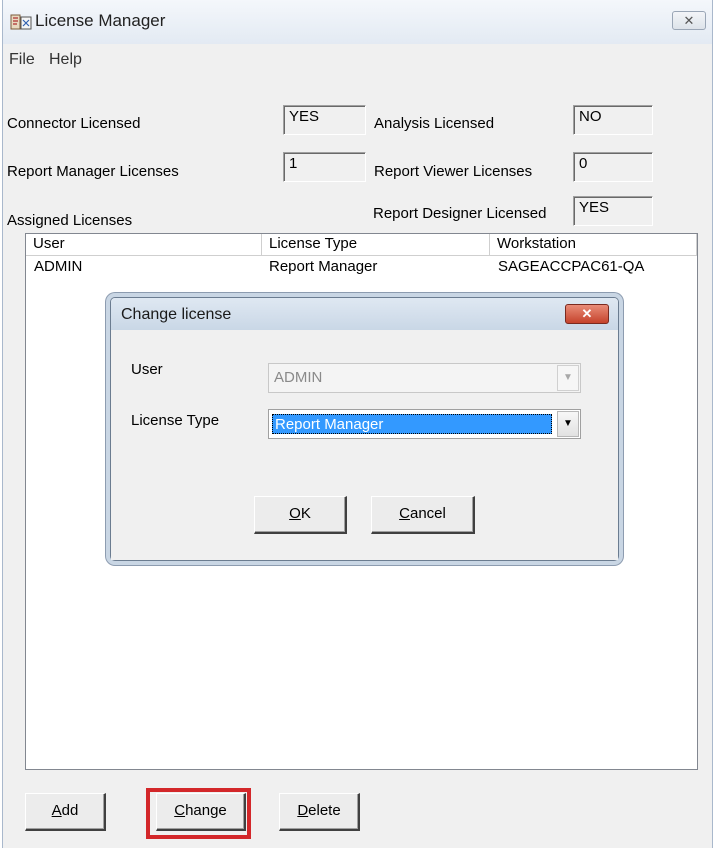 This screenshot has width=713, height=848. Describe the element at coordinates (298, 377) in the screenshot. I see `user-select-value: ADMIN` at that location.